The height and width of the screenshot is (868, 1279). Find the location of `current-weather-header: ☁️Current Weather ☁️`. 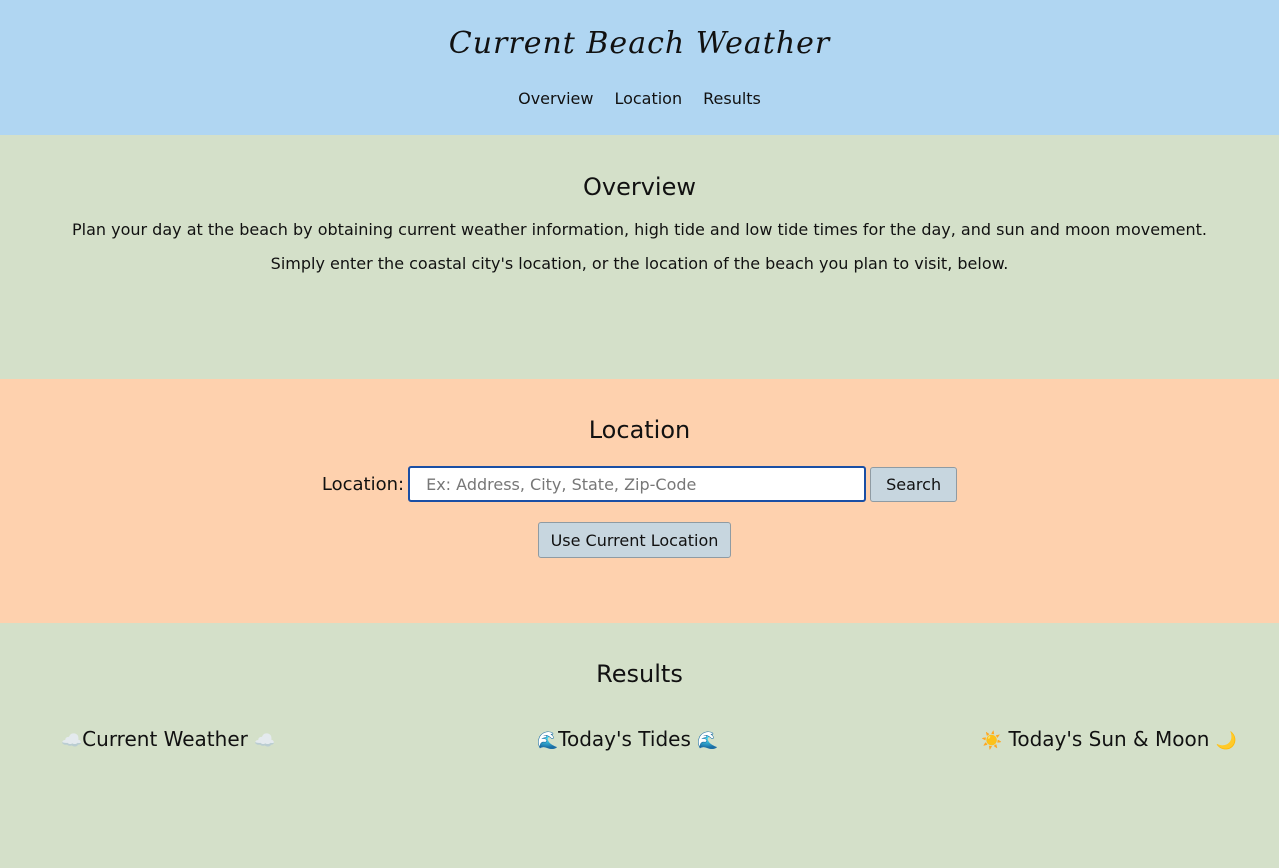

current-weather-header: ☁️Current Weather ☁️ is located at coordinates (168, 739).